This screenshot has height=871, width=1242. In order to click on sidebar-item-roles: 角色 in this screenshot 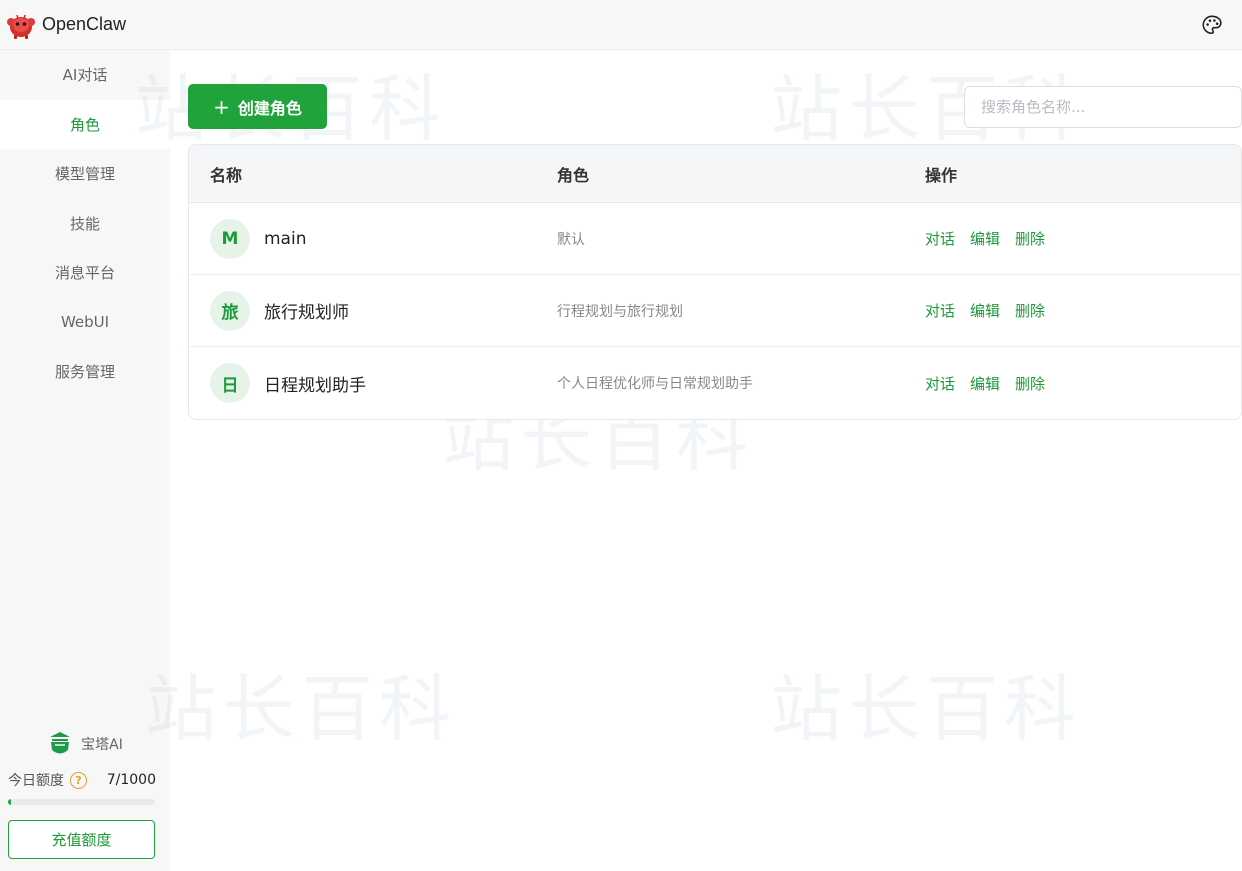, I will do `click(85, 124)`.